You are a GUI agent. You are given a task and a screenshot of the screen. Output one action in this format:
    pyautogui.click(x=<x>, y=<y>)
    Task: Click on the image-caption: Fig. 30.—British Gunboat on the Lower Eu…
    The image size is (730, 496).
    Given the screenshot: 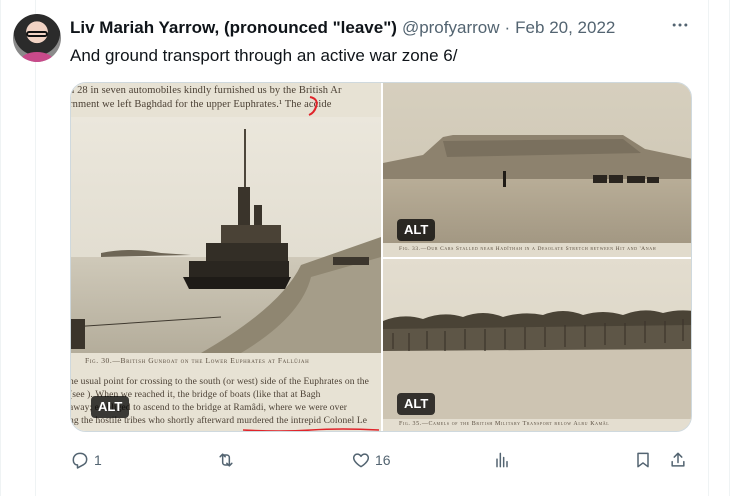 What is the action you would take?
    pyautogui.click(x=197, y=360)
    